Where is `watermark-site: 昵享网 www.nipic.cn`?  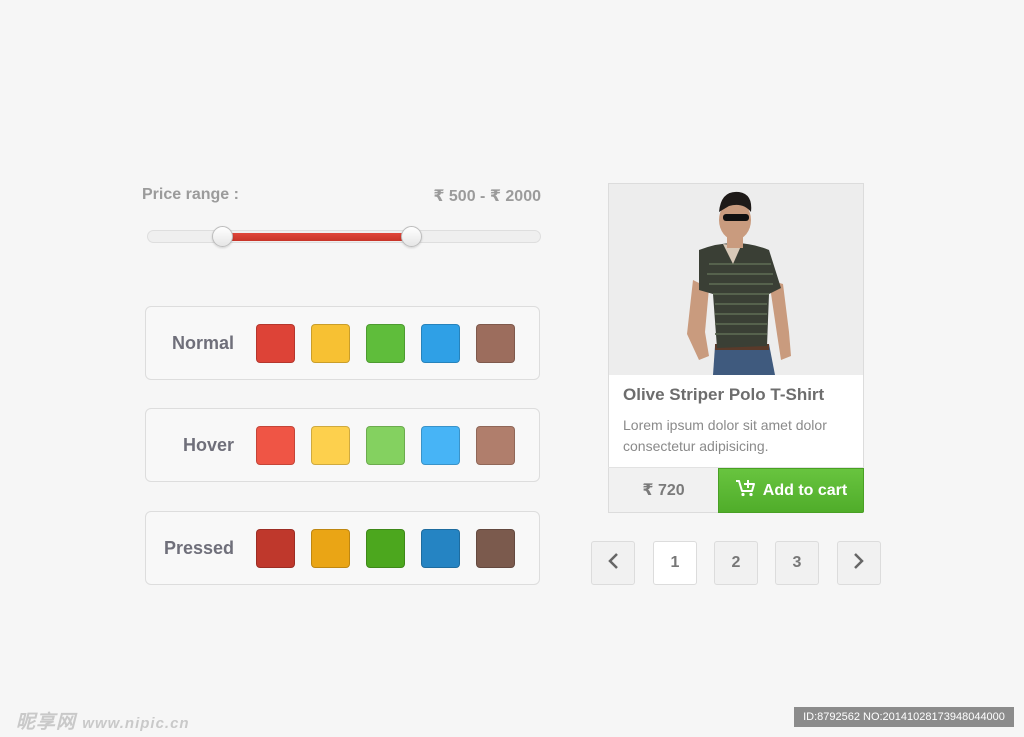 watermark-site: 昵享网 www.nipic.cn is located at coordinates (103, 720).